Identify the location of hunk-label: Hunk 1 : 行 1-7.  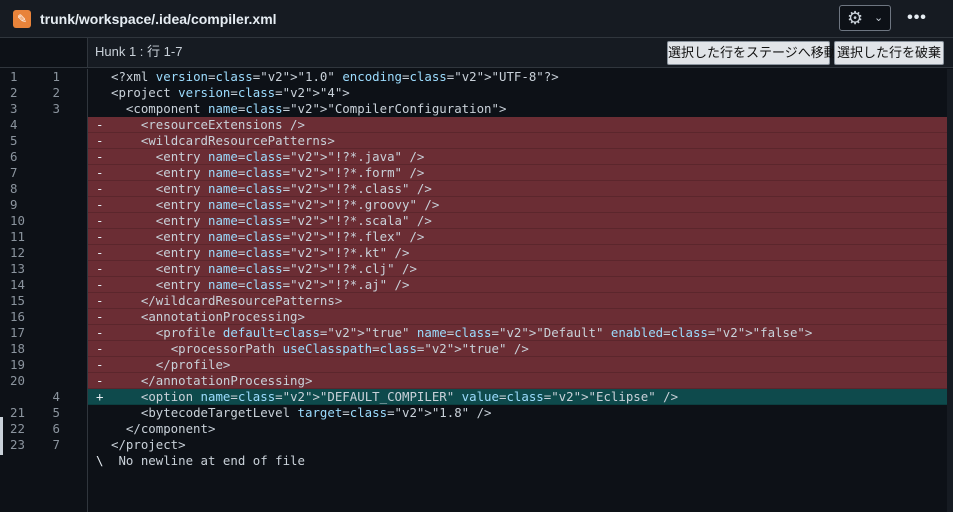
(139, 51).